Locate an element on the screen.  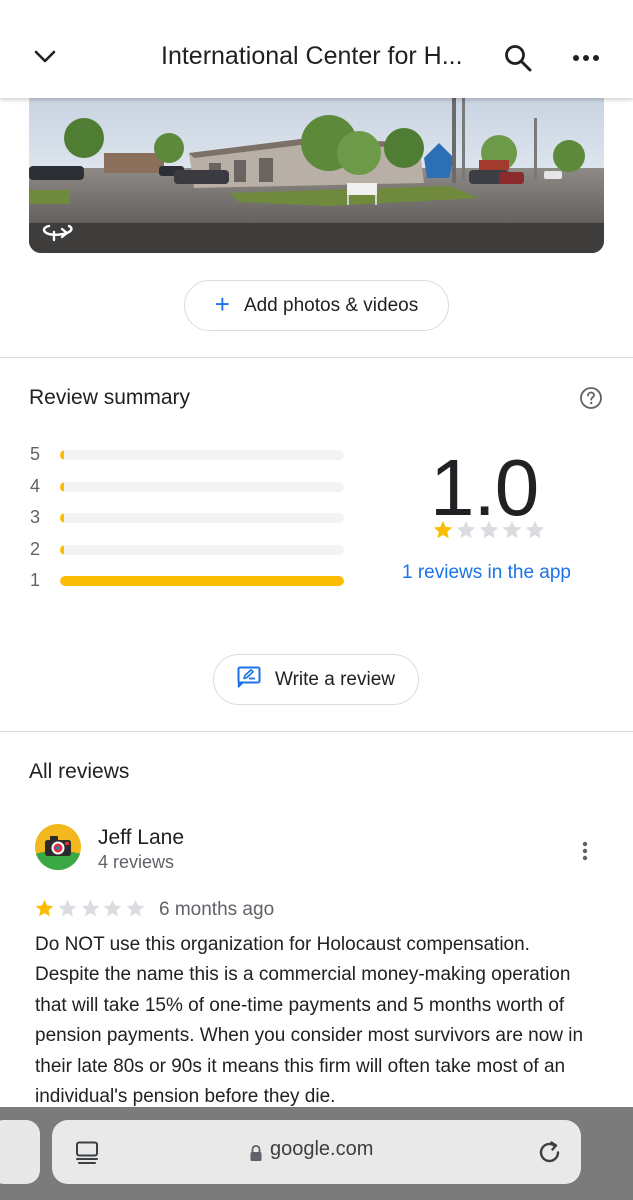
rating-bar-row: 1 is located at coordinates (189, 580).